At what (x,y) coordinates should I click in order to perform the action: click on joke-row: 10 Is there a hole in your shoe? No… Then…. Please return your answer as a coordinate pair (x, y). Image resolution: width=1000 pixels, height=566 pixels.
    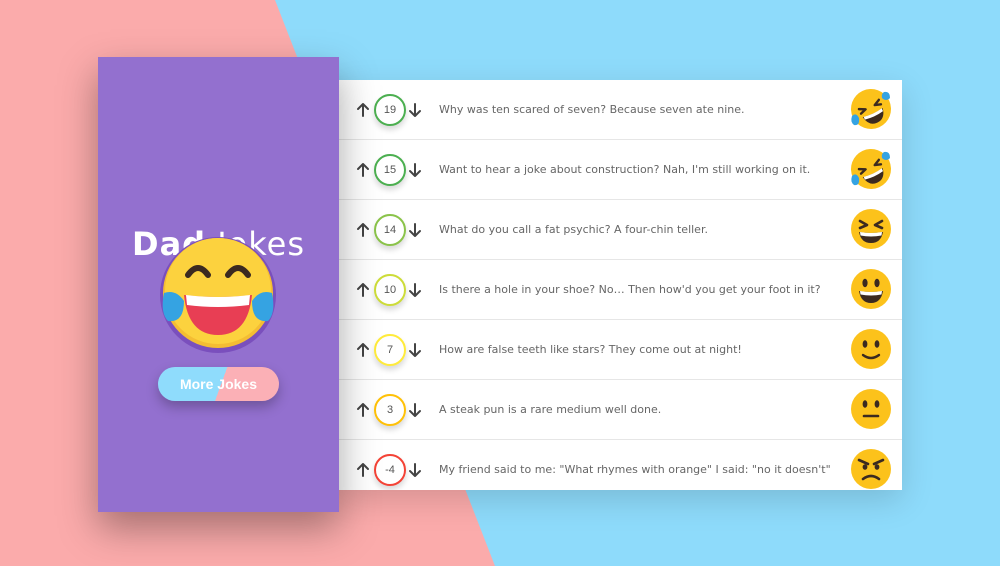
    Looking at the image, I should click on (620, 290).